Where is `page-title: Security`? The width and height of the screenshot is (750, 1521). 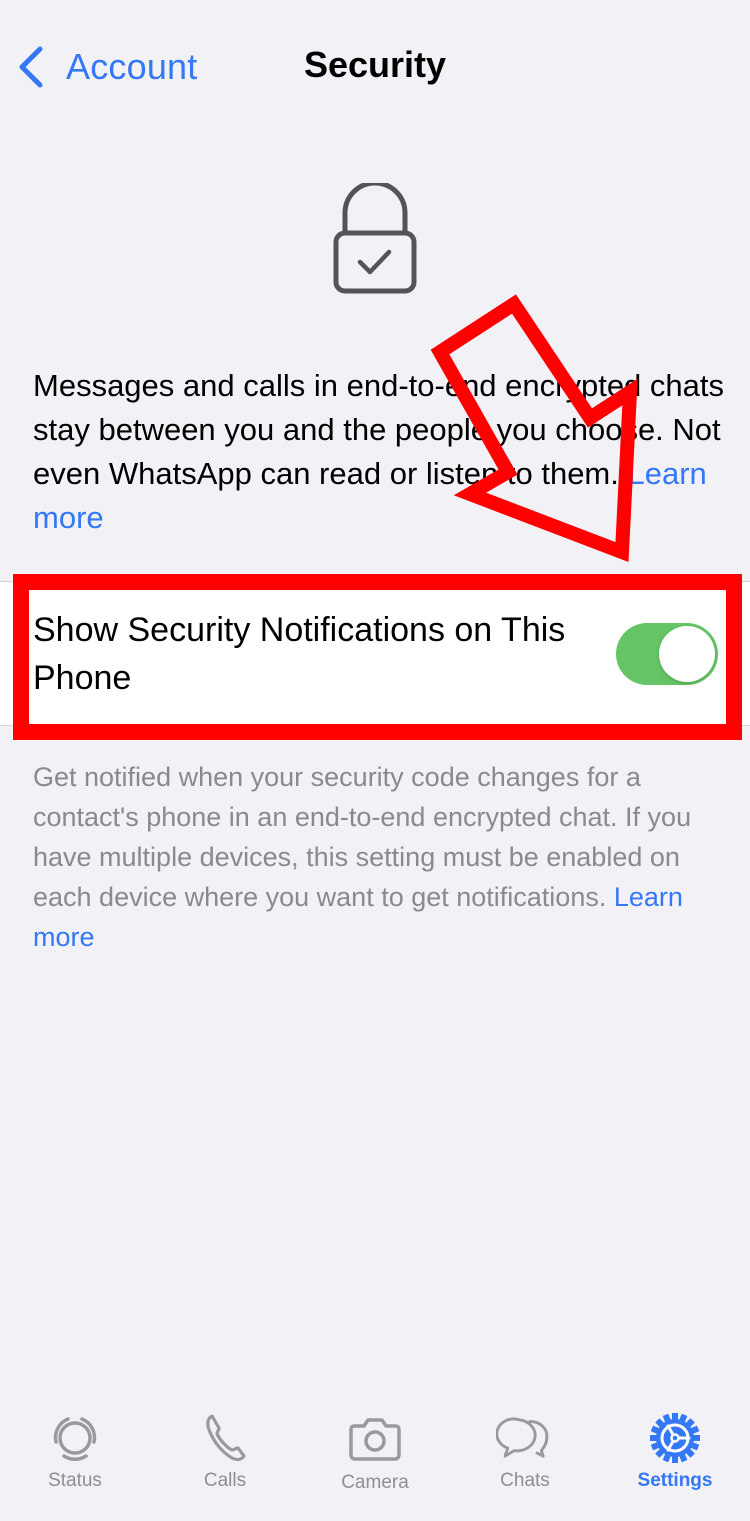 page-title: Security is located at coordinates (375, 64).